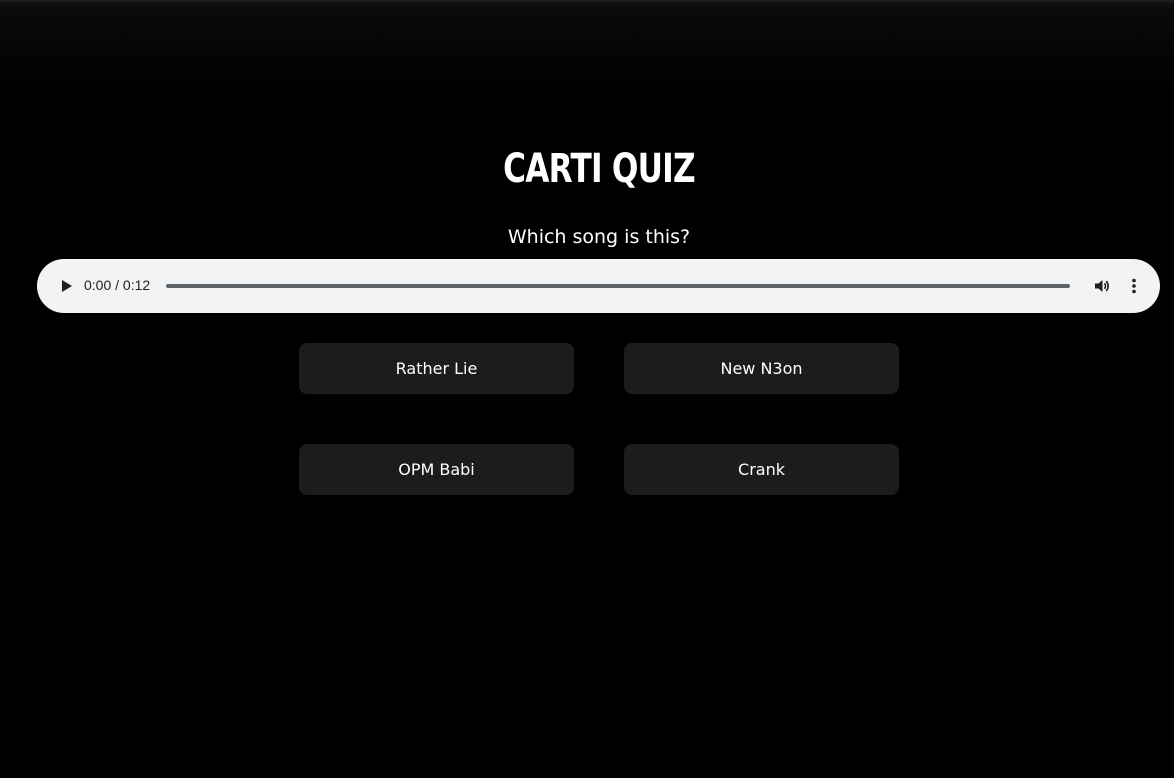 This screenshot has height=778, width=1174. I want to click on volume-icon, so click(1102, 286).